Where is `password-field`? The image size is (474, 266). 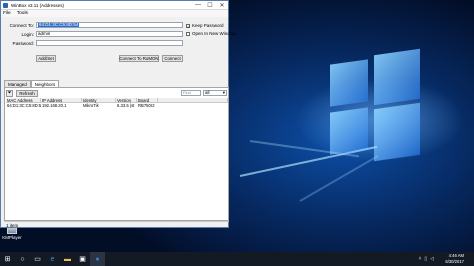 password-field is located at coordinates (109, 43).